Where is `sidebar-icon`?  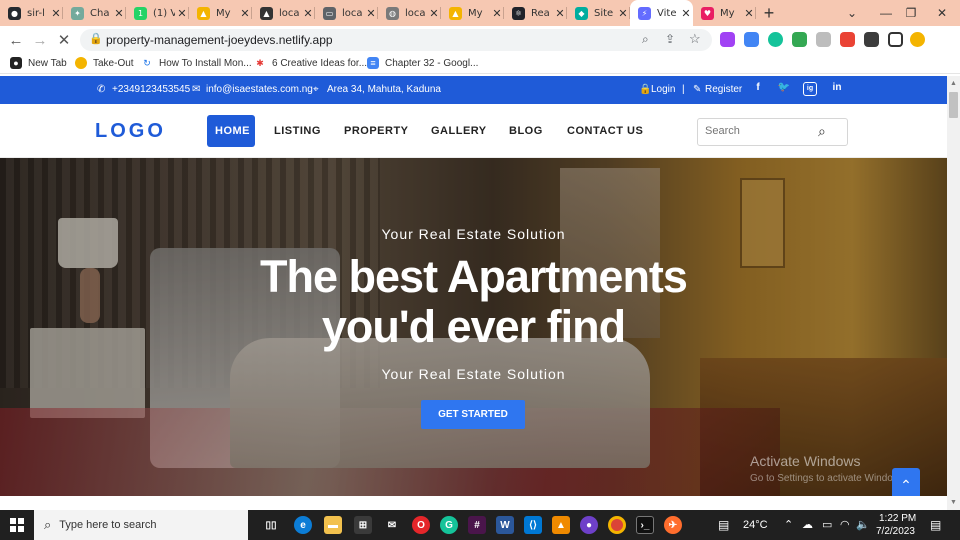 sidebar-icon is located at coordinates (895, 39).